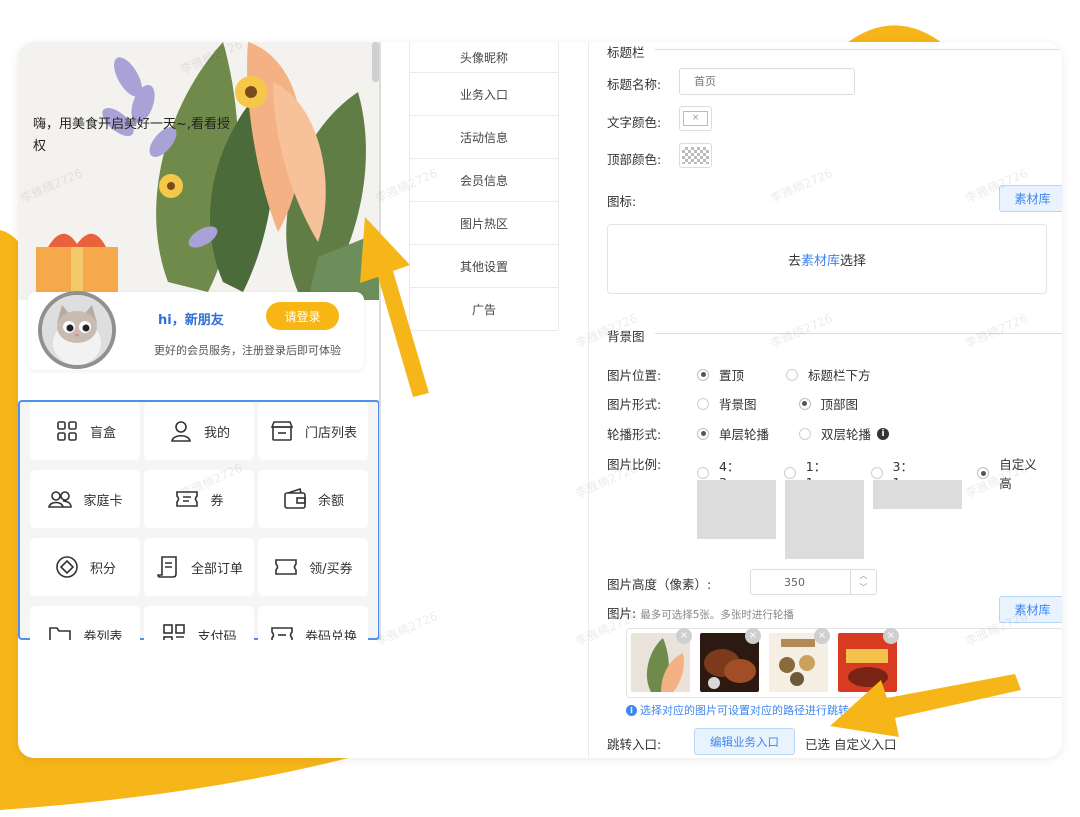 Image resolution: width=1080 pixels, height=817 pixels. I want to click on entry-get-buy-coupon: 领/买券, so click(313, 567).